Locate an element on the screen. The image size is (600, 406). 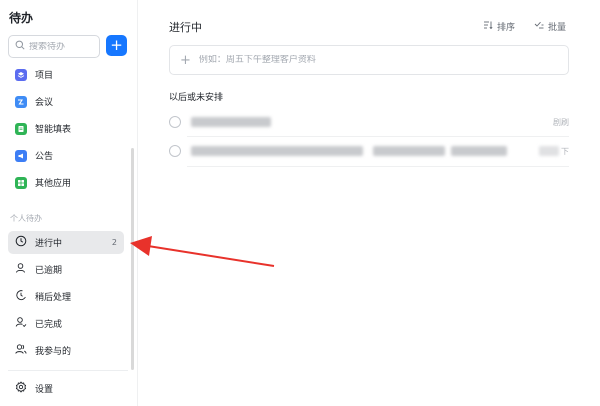
sidebar-item-label: 会议 is located at coordinates (44, 103).